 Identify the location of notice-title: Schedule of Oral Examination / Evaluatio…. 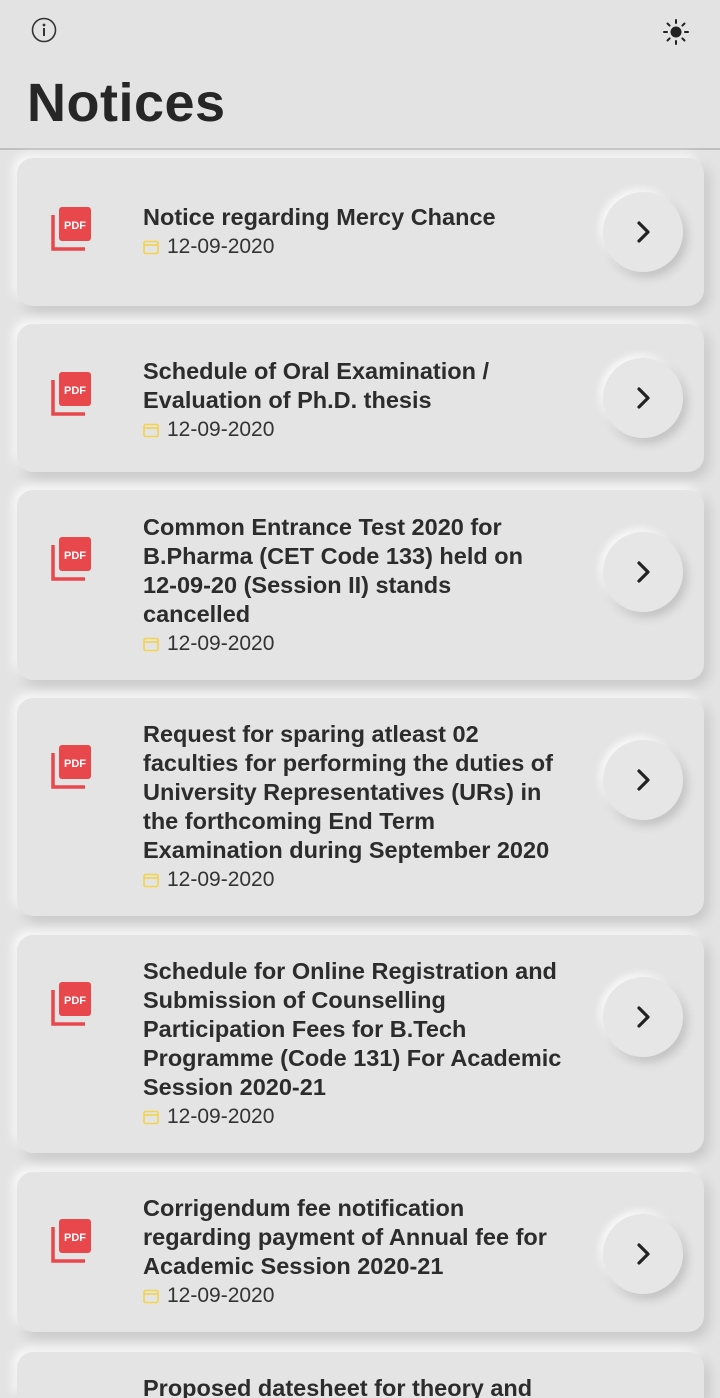
(316, 385).